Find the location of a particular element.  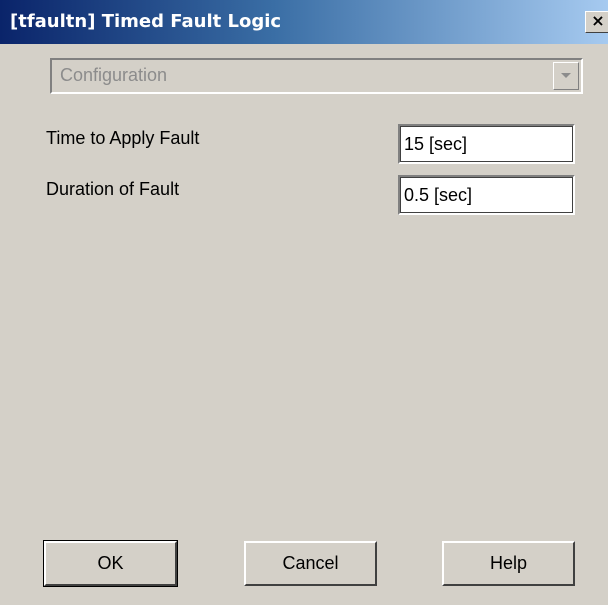

close-button: × is located at coordinates (596, 22).